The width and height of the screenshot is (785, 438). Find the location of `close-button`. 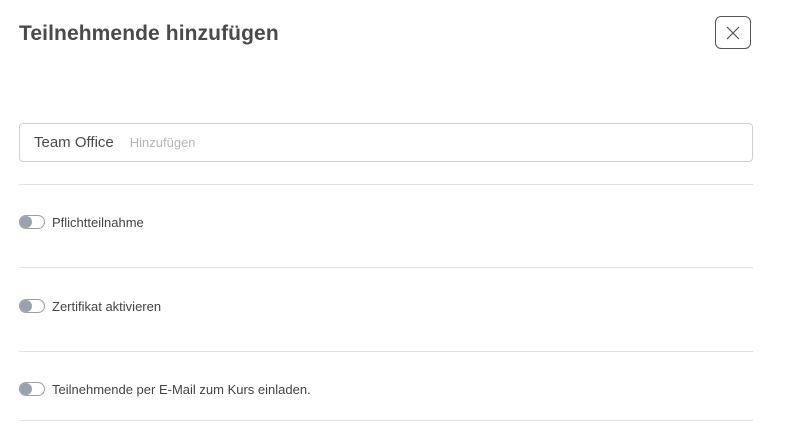

close-button is located at coordinates (733, 32).